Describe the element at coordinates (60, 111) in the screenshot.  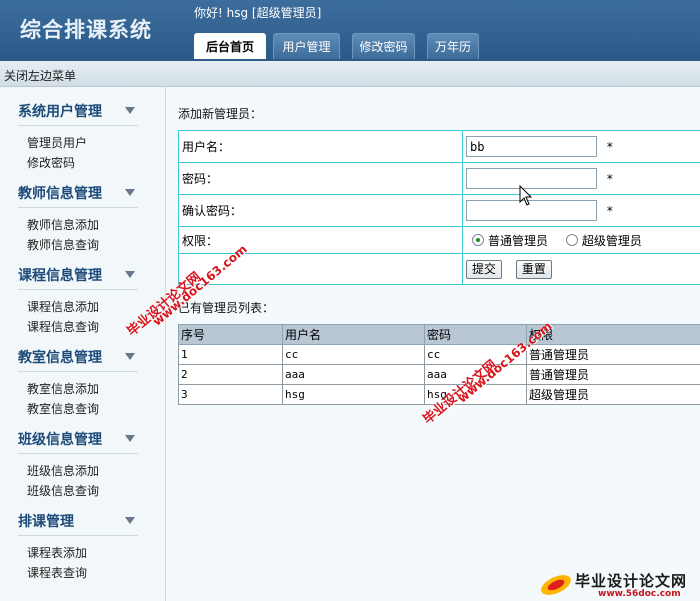
I see `sidebar-group-title: 系统用户管理` at that location.